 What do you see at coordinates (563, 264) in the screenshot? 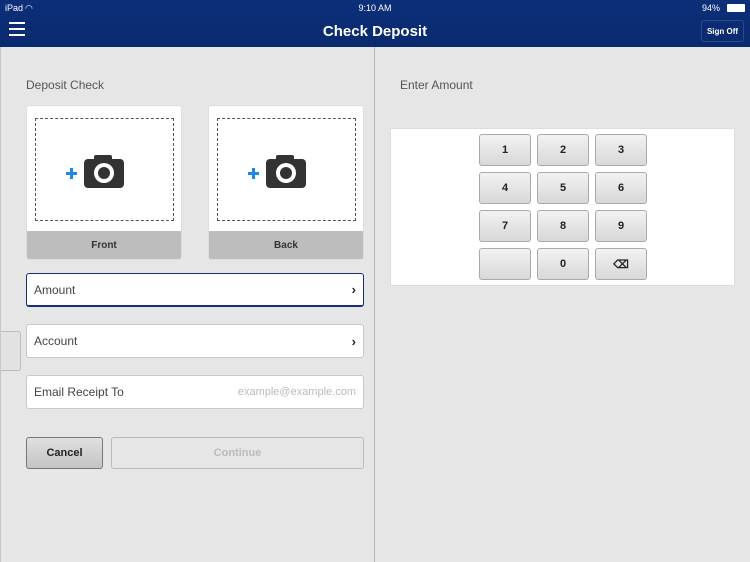
I see `key-0: 0` at bounding box center [563, 264].